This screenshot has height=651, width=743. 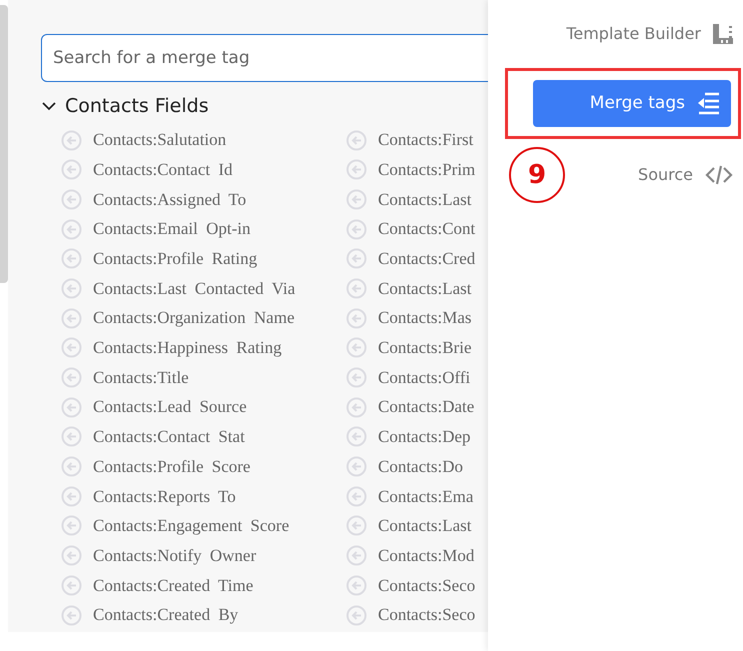 I want to click on merge-tag-item: Contacts:First, so click(x=426, y=140).